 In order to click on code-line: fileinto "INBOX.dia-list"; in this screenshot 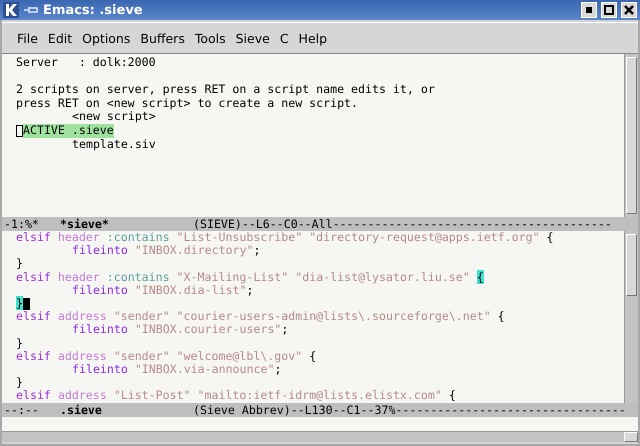, I will do `click(162, 291)`.